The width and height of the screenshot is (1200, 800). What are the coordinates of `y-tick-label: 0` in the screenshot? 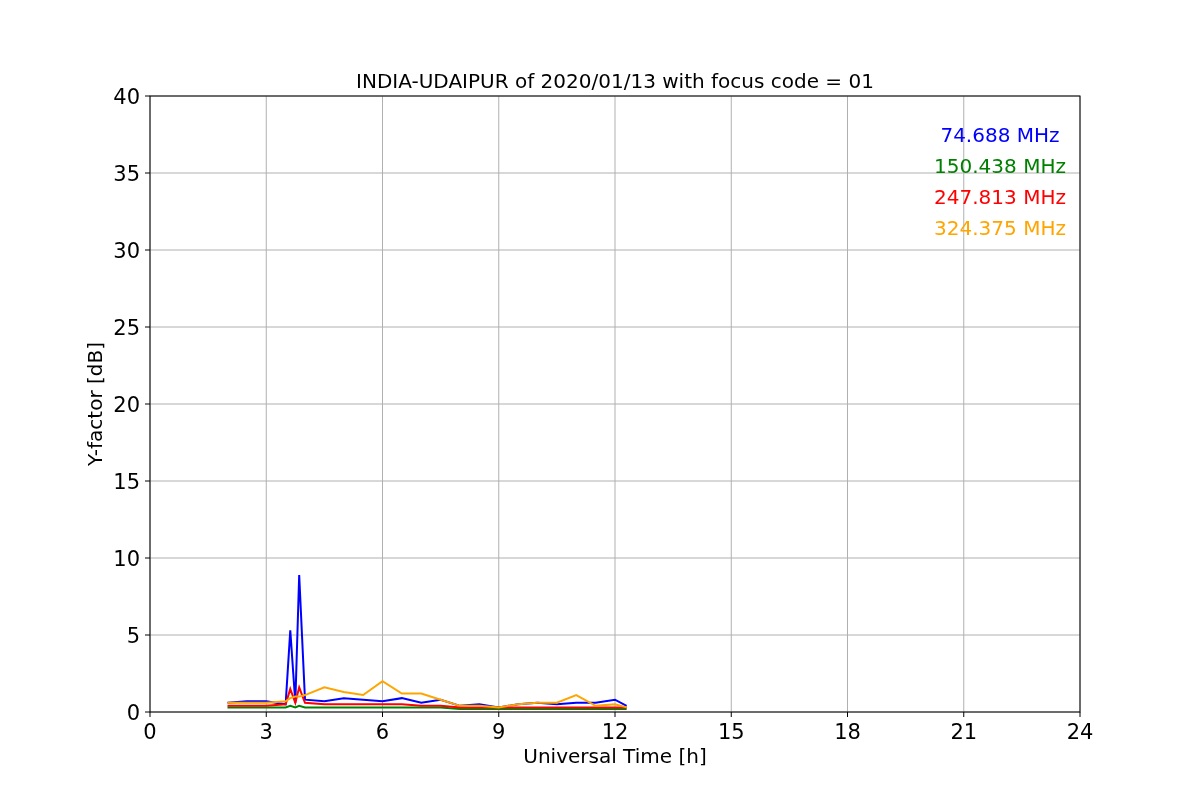 It's located at (133, 713).